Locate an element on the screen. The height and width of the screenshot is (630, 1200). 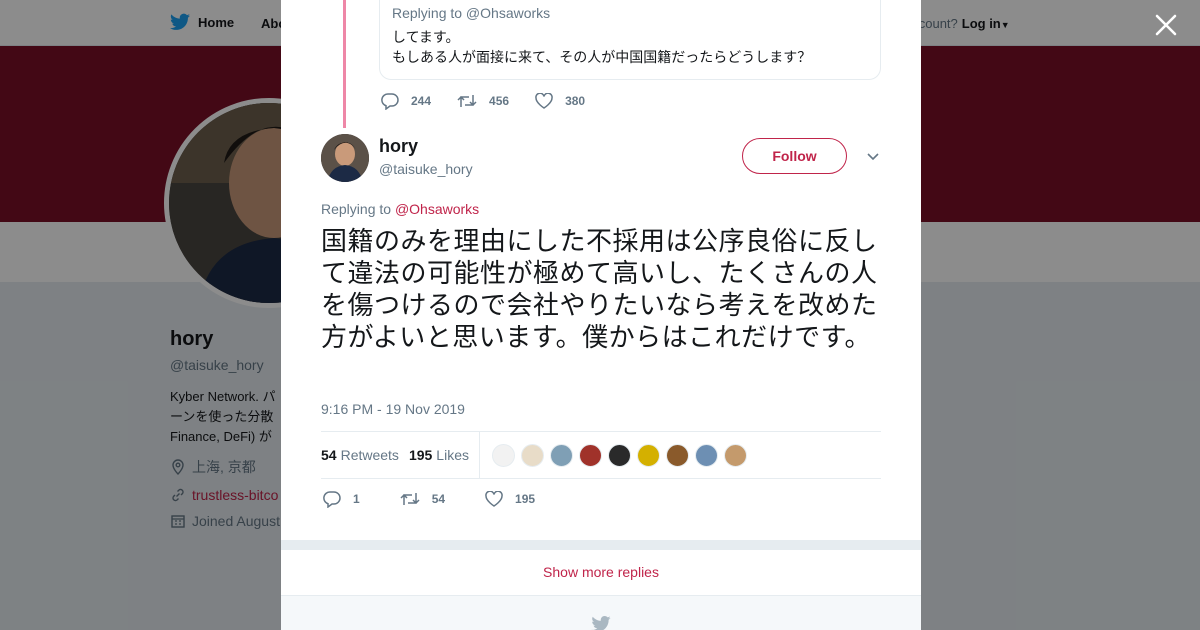
tweet-stats: 54 Retweets 195 Likes is located at coordinates (601, 455).